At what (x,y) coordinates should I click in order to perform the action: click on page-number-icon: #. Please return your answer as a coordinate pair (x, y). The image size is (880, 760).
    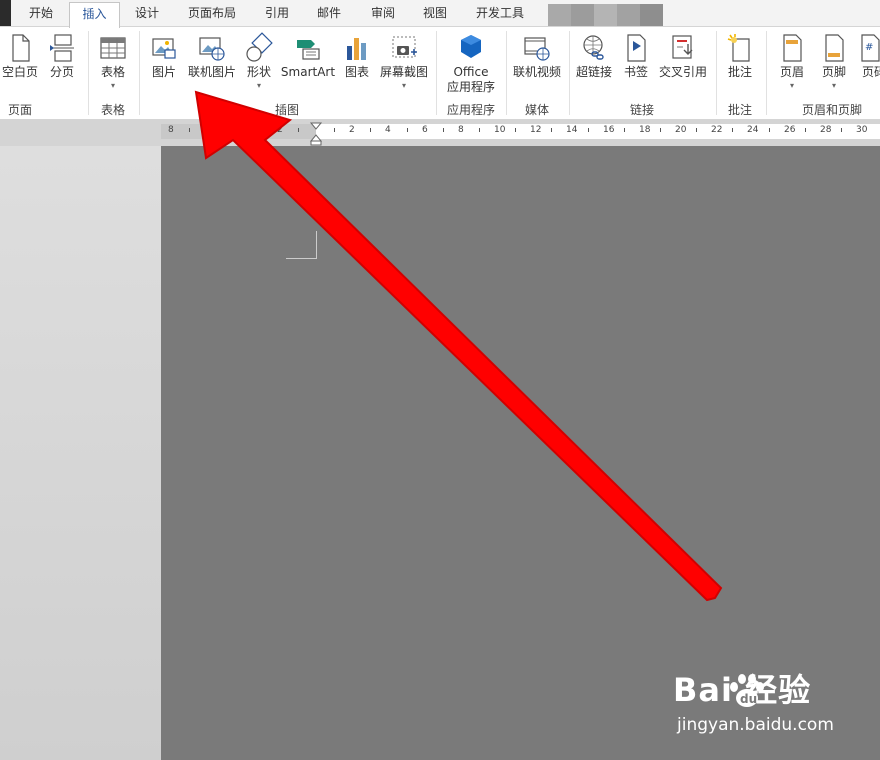
    Looking at the image, I should click on (870, 48).